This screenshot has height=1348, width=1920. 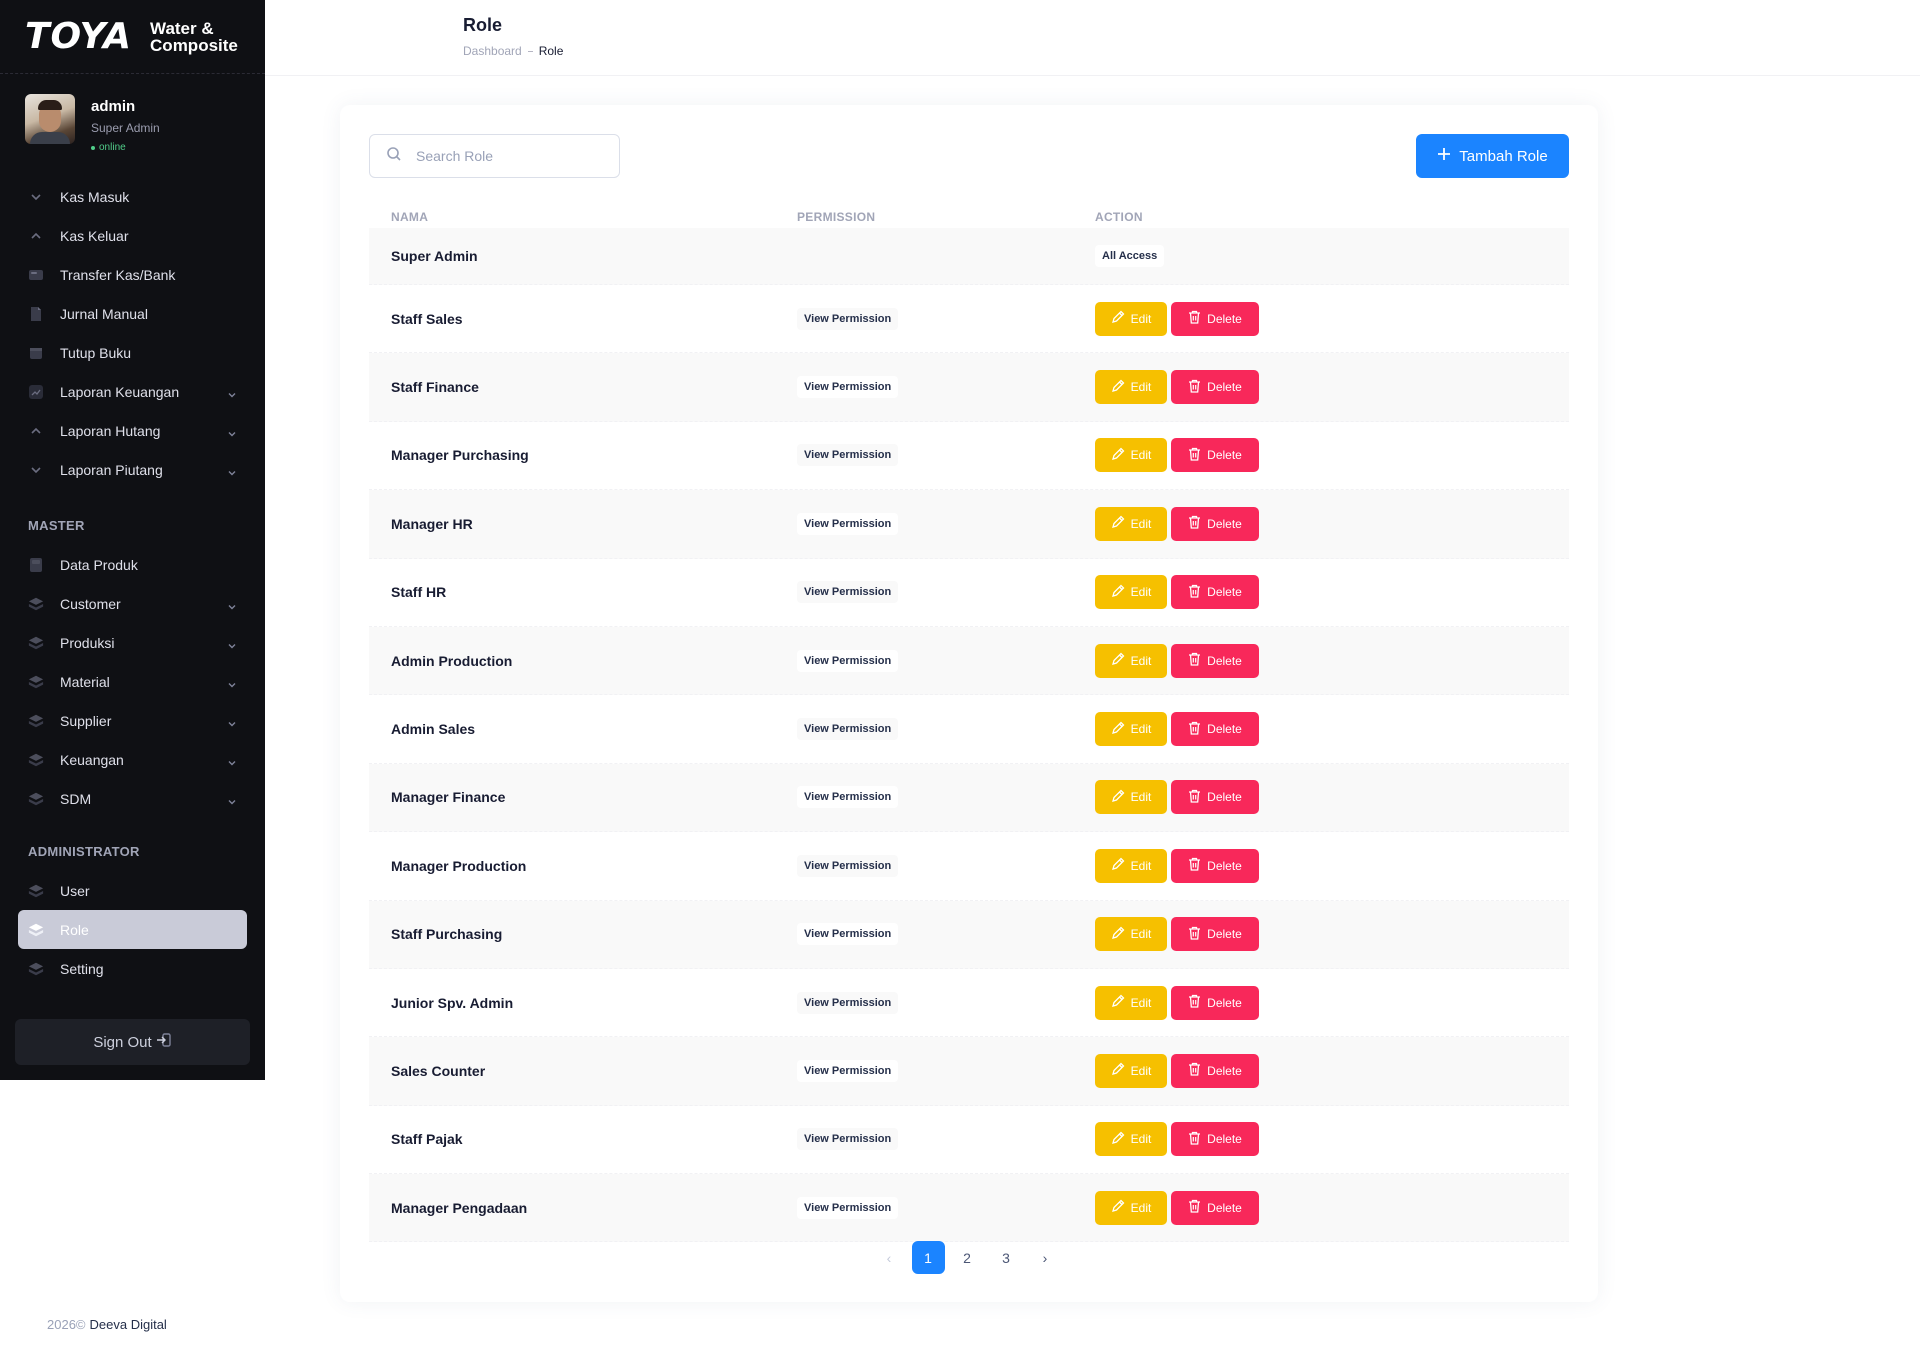 What do you see at coordinates (132, 196) in the screenshot?
I see `sidebar-item-kas-masuk: Kas Masuk` at bounding box center [132, 196].